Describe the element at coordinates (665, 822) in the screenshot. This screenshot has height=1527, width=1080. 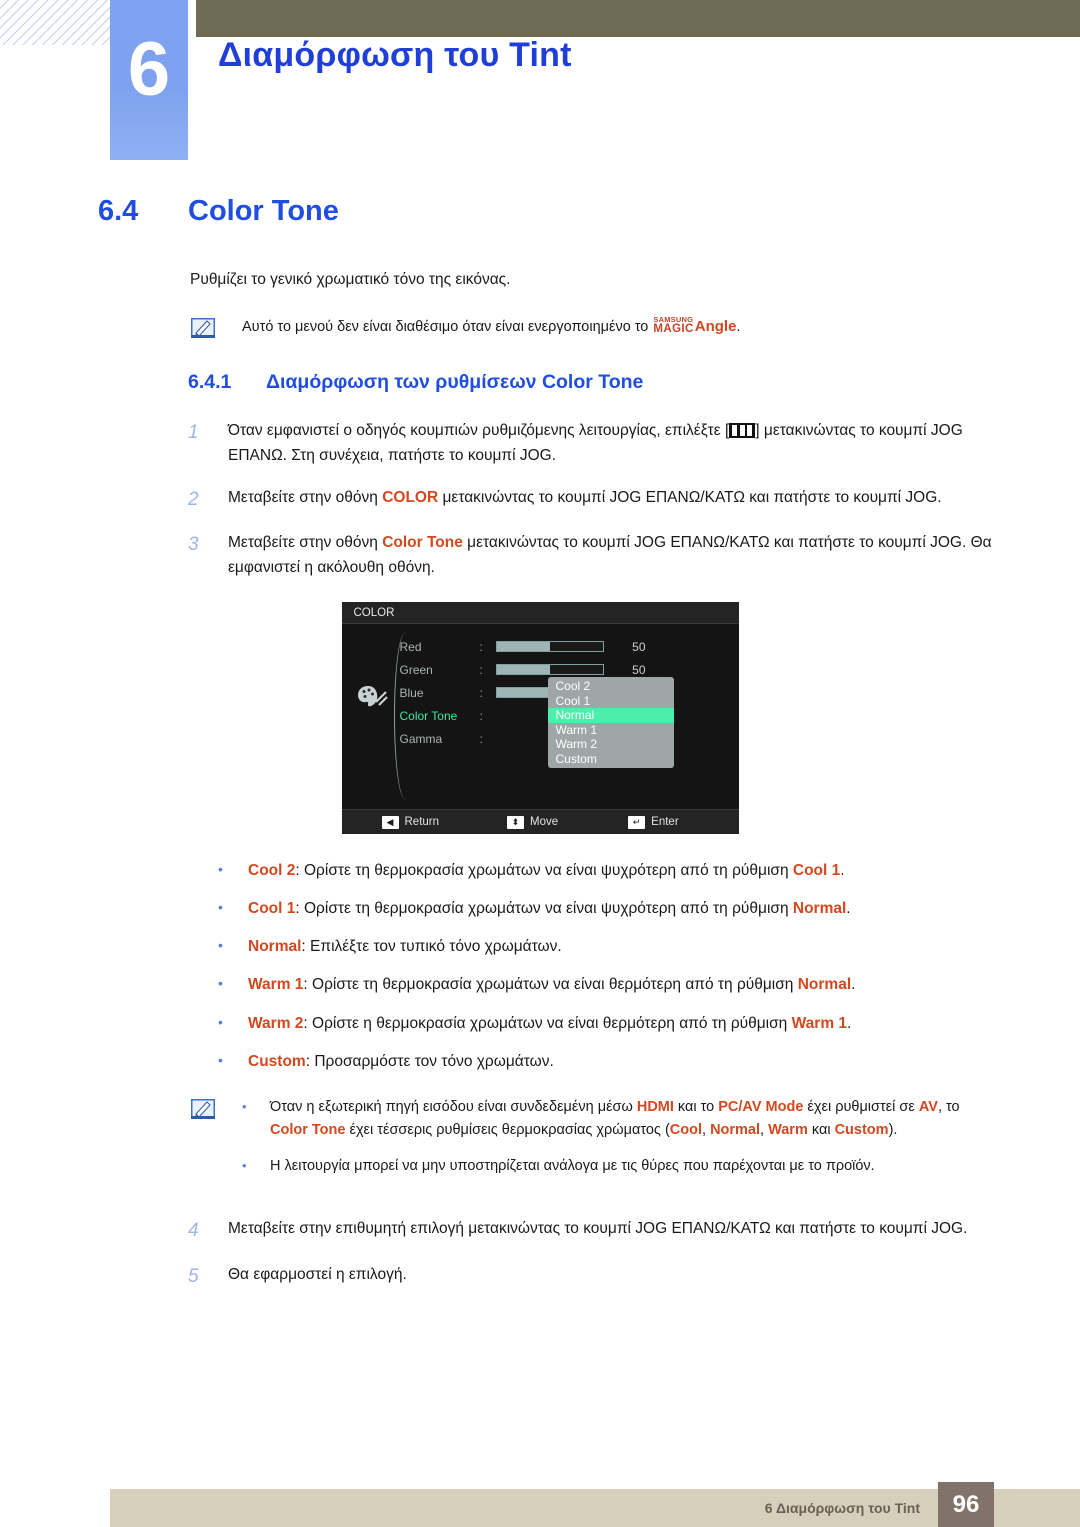
I see `osd-enter-label: Enter` at that location.